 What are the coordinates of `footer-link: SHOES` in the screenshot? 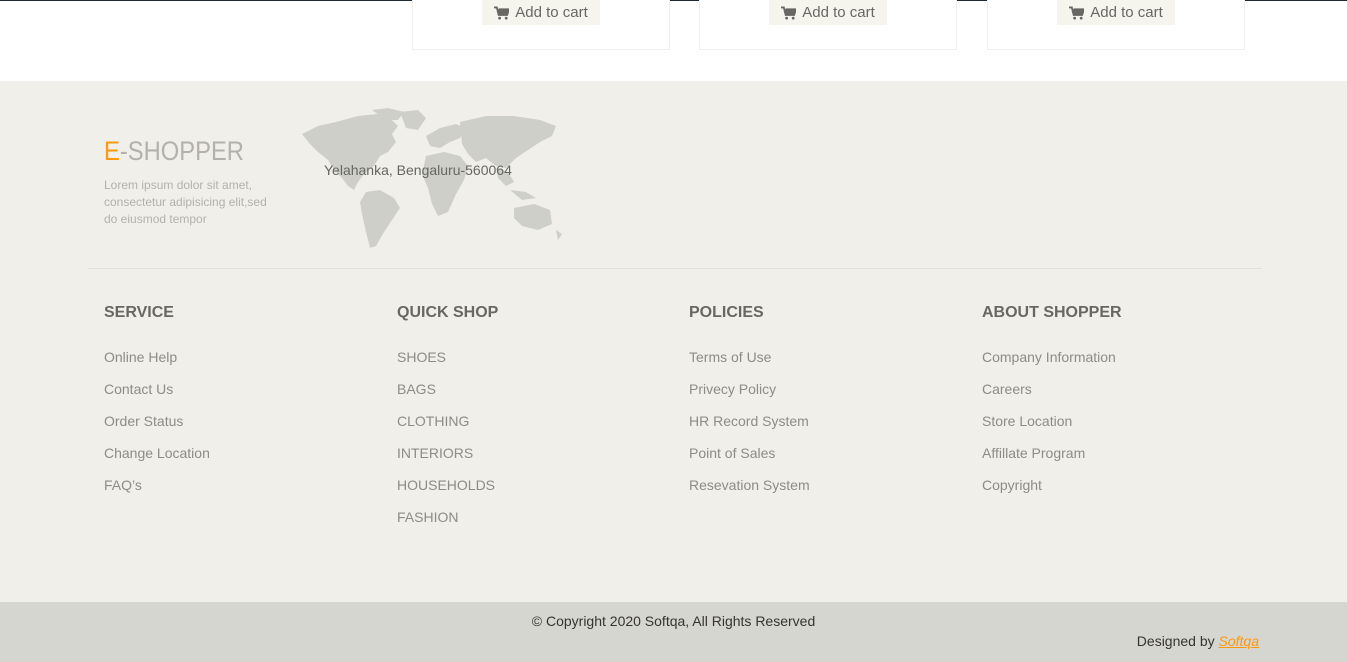 It's located at (421, 357).